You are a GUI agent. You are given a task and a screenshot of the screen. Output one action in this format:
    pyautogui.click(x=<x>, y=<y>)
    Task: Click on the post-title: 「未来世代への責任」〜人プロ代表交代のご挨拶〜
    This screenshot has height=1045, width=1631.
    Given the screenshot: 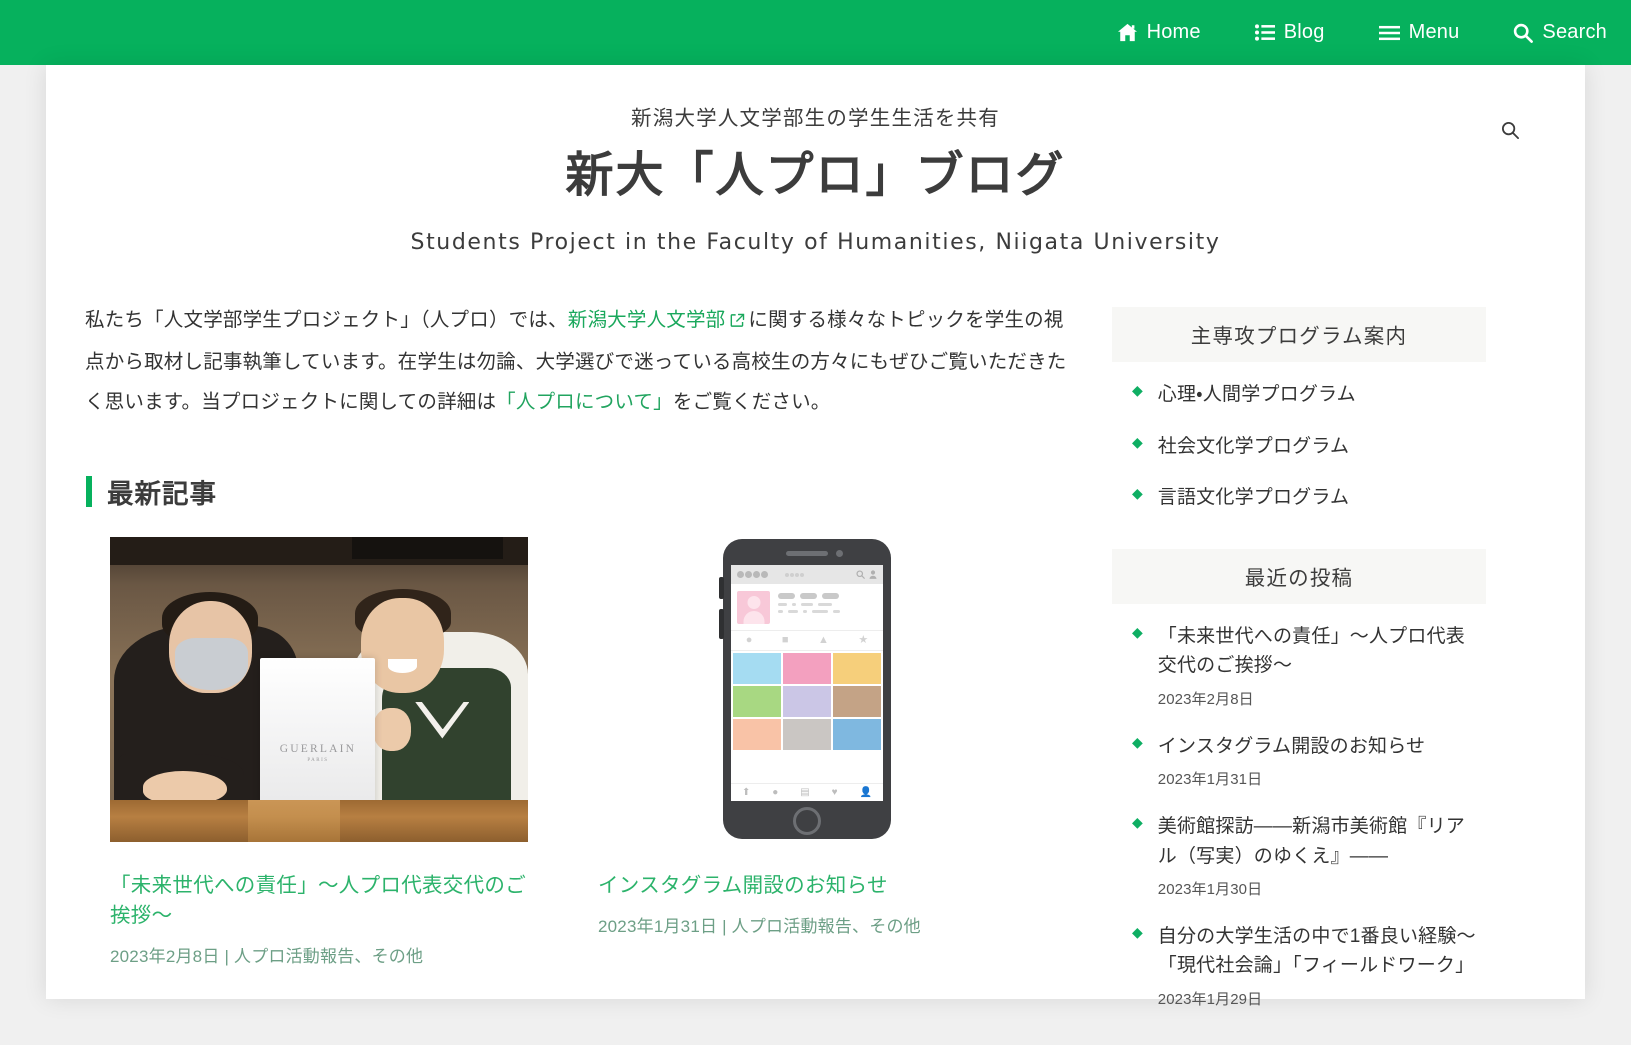 What is the action you would take?
    pyautogui.click(x=320, y=900)
    